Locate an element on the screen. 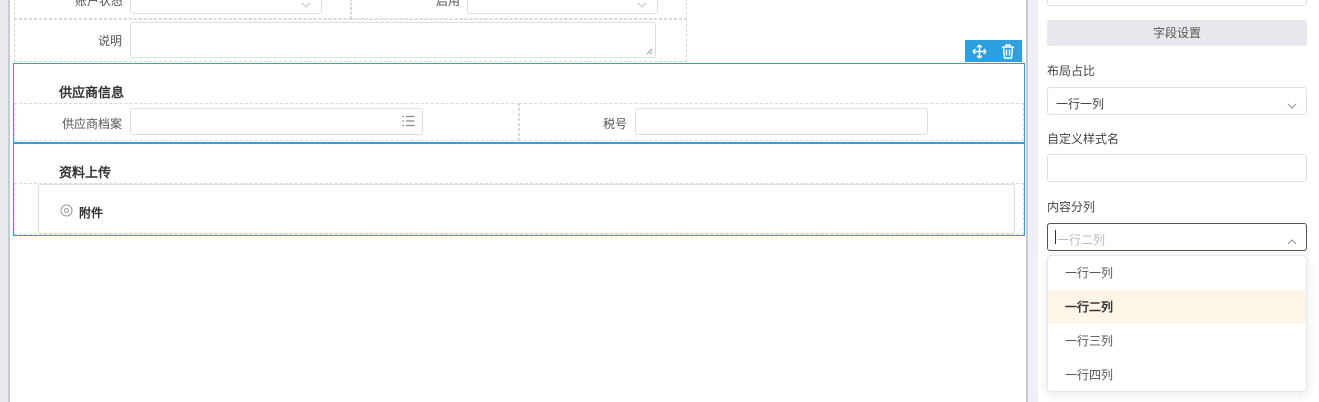 The width and height of the screenshot is (1319, 402). chevron-up-icon is located at coordinates (1292, 241).